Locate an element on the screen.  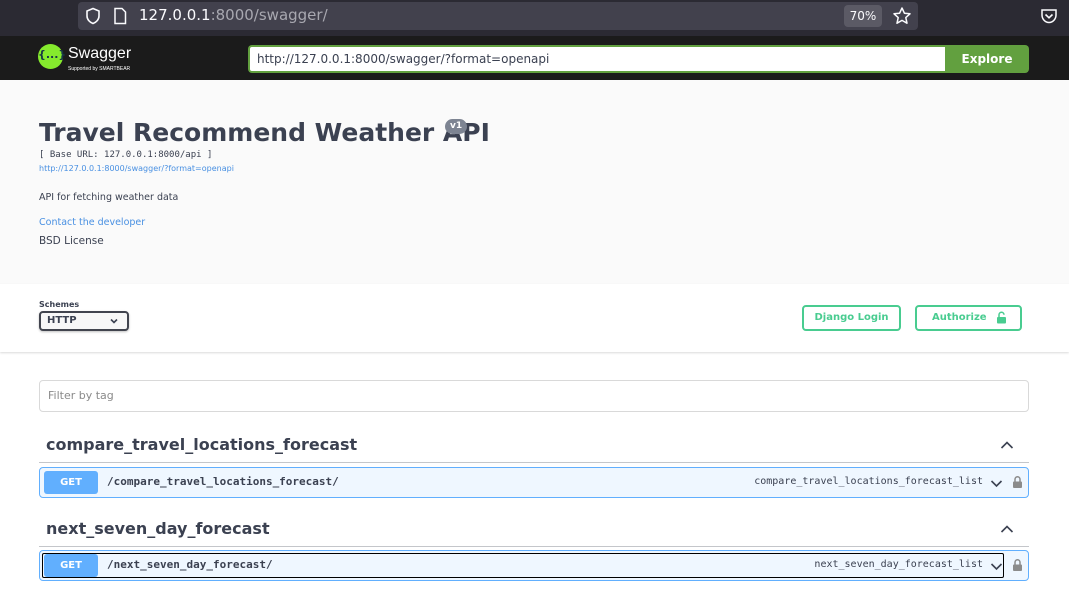
scheme-select: HTTP is located at coordinates (84, 321).